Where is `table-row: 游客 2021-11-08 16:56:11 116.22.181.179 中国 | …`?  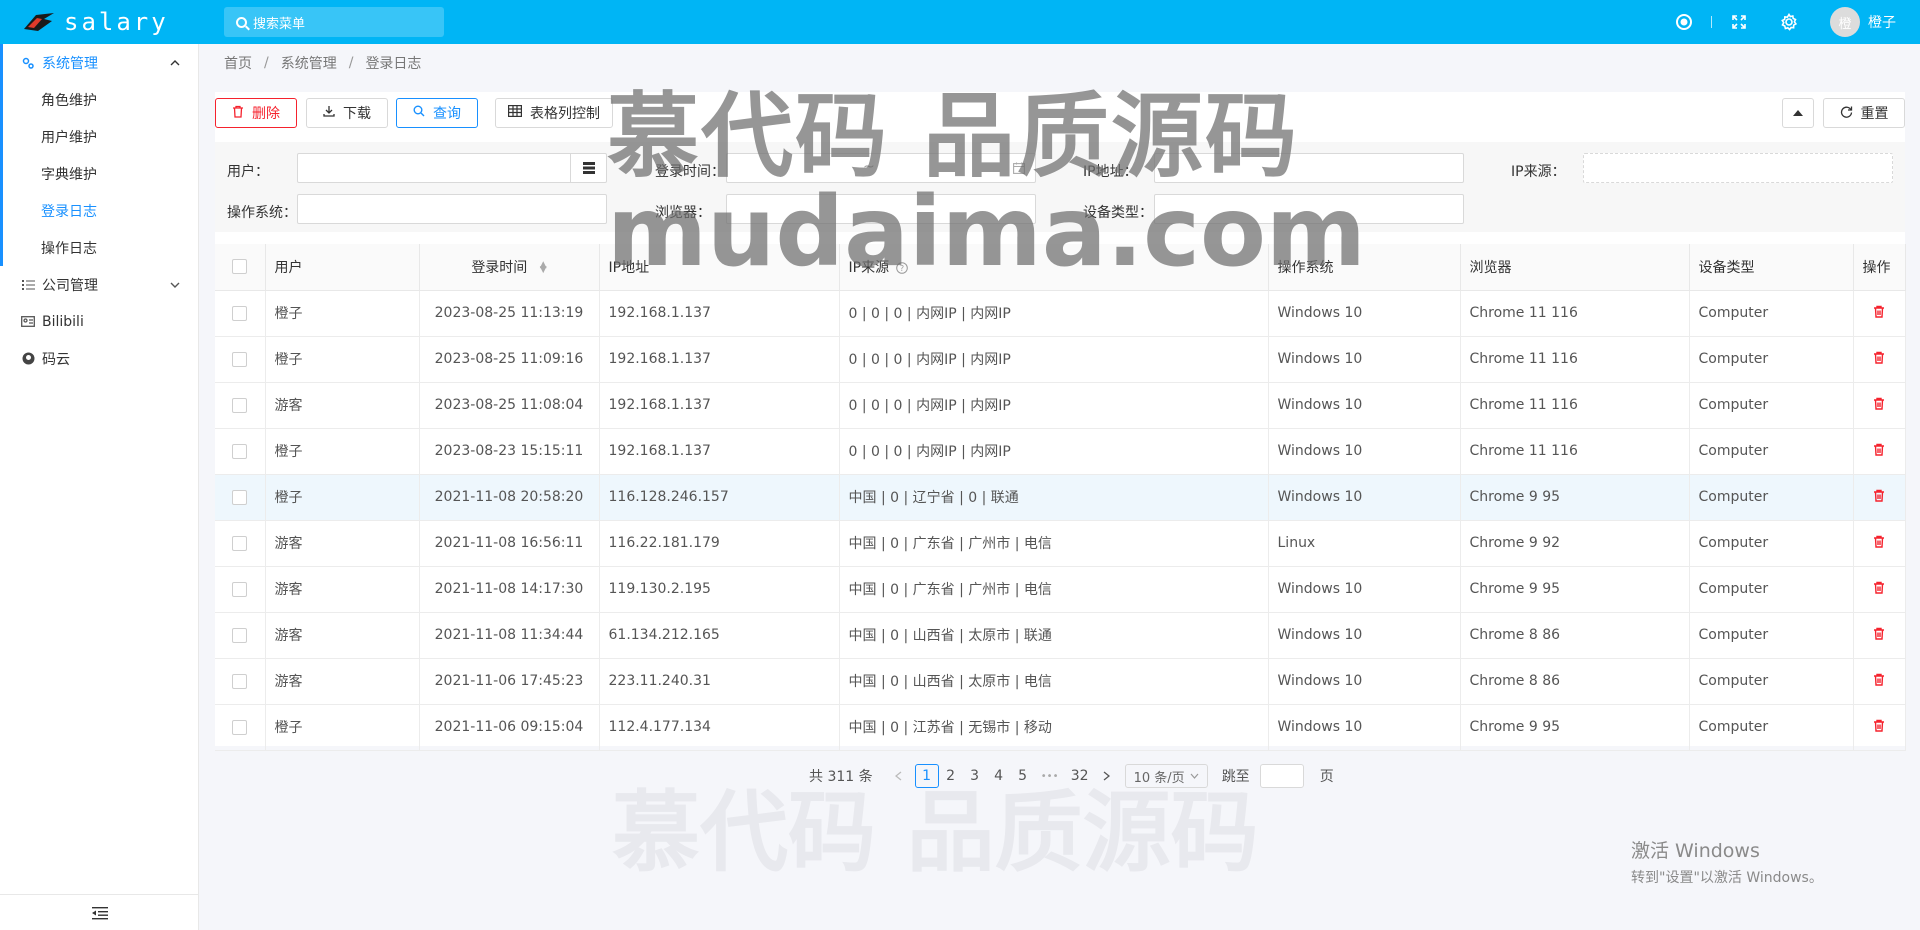
table-row: 游客 2021-11-08 16:56:11 116.22.181.179 中国 | … is located at coordinates (1060, 543).